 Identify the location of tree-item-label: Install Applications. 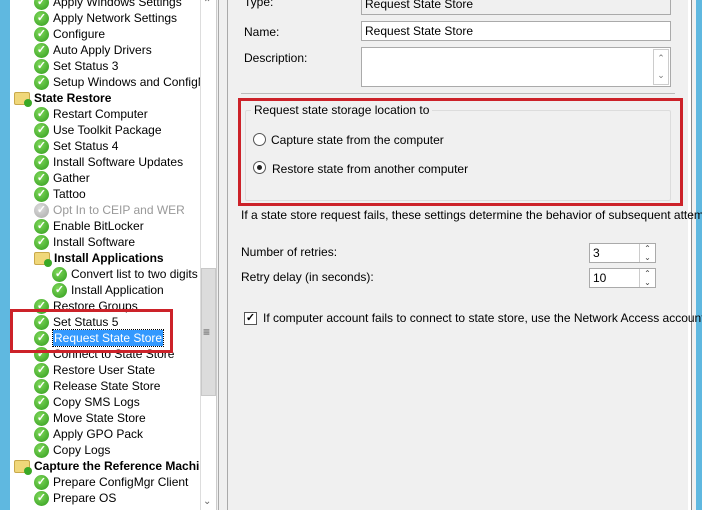
(109, 258).